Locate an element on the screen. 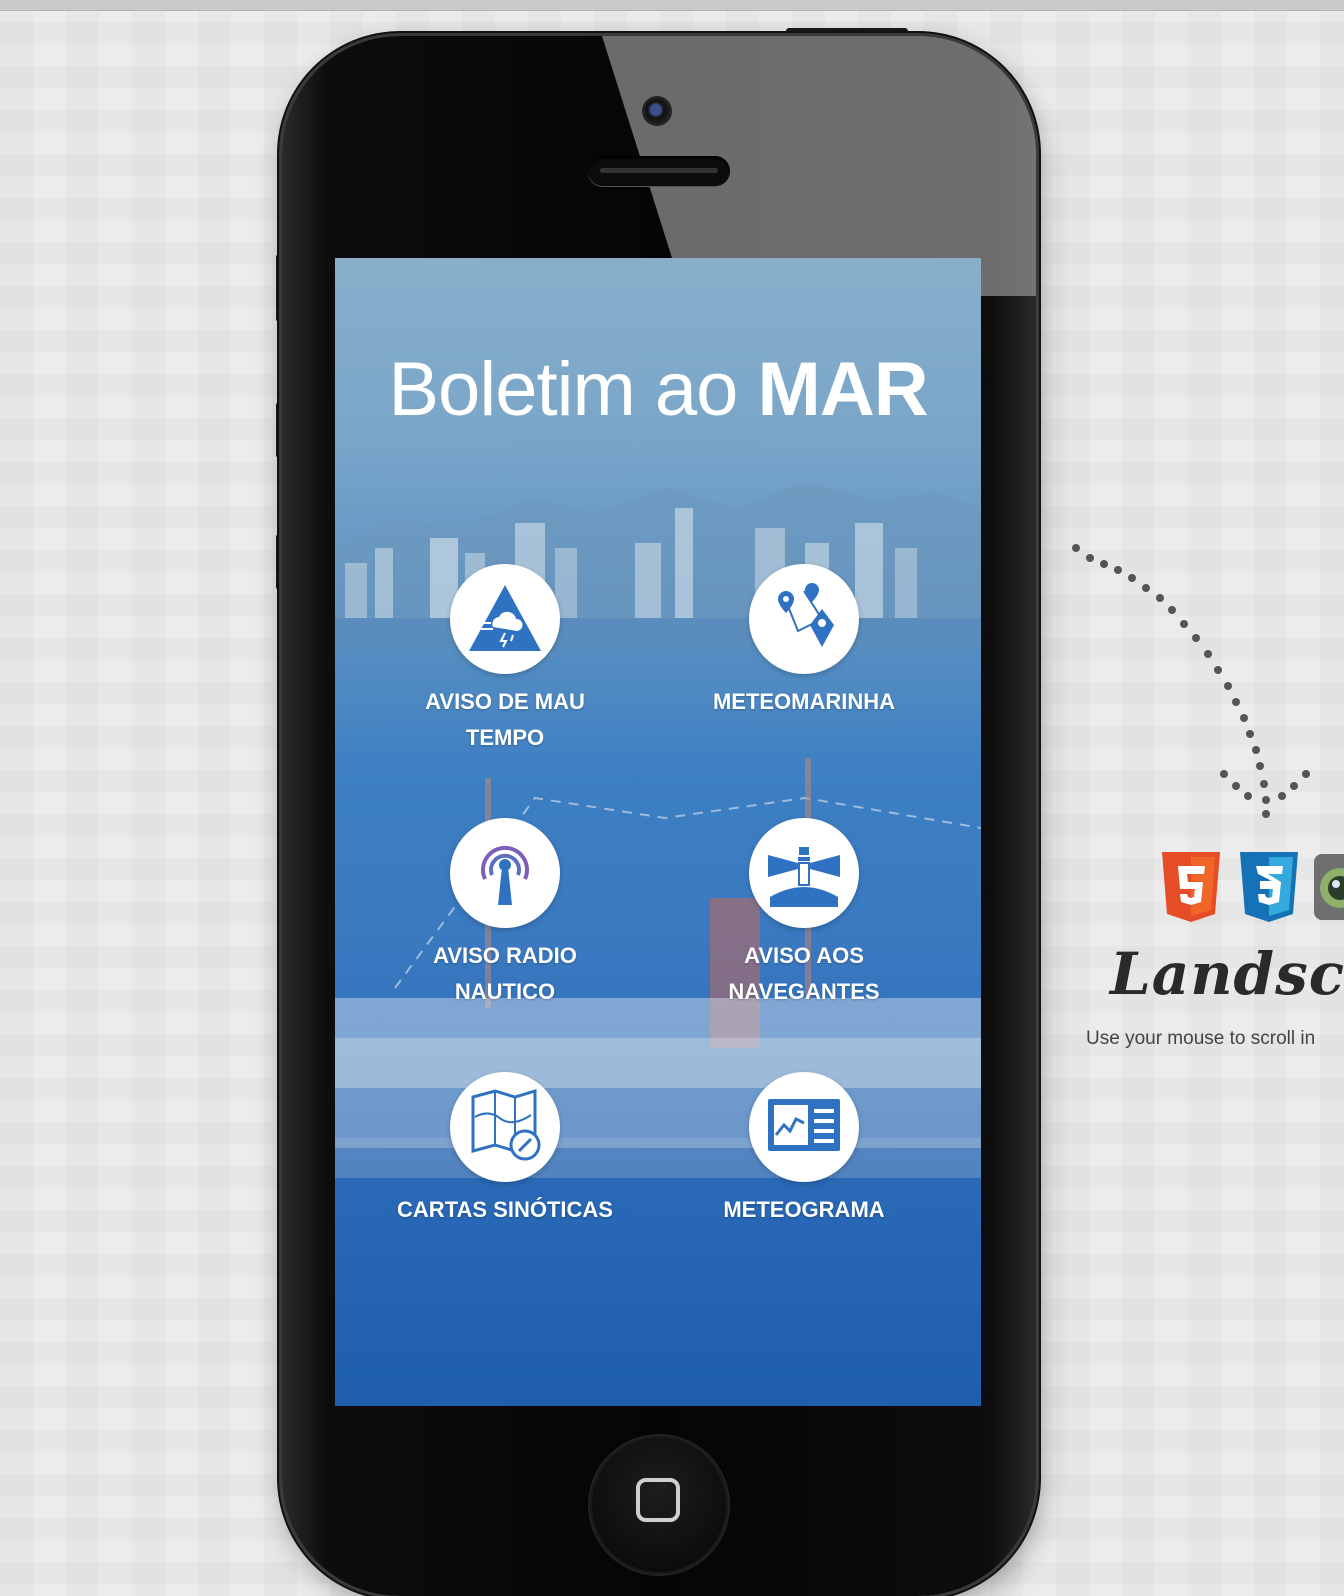 Image resolution: width=1344 pixels, height=1596 pixels. menu-aviso-radio-nautico: AVISO RADIO NAUTICO is located at coordinates (505, 918).